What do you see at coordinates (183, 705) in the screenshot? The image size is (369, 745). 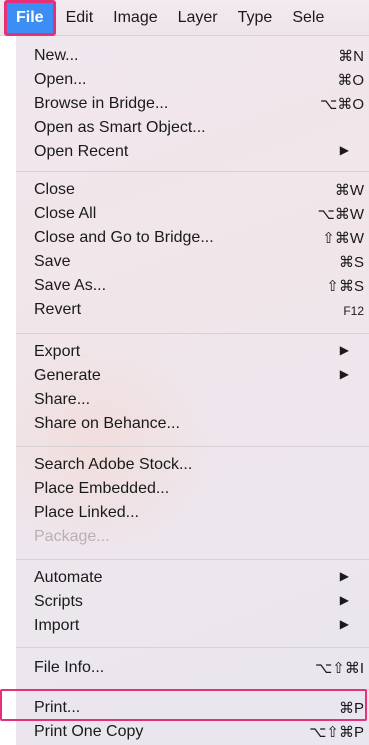 I see `print-highlight-outline` at bounding box center [183, 705].